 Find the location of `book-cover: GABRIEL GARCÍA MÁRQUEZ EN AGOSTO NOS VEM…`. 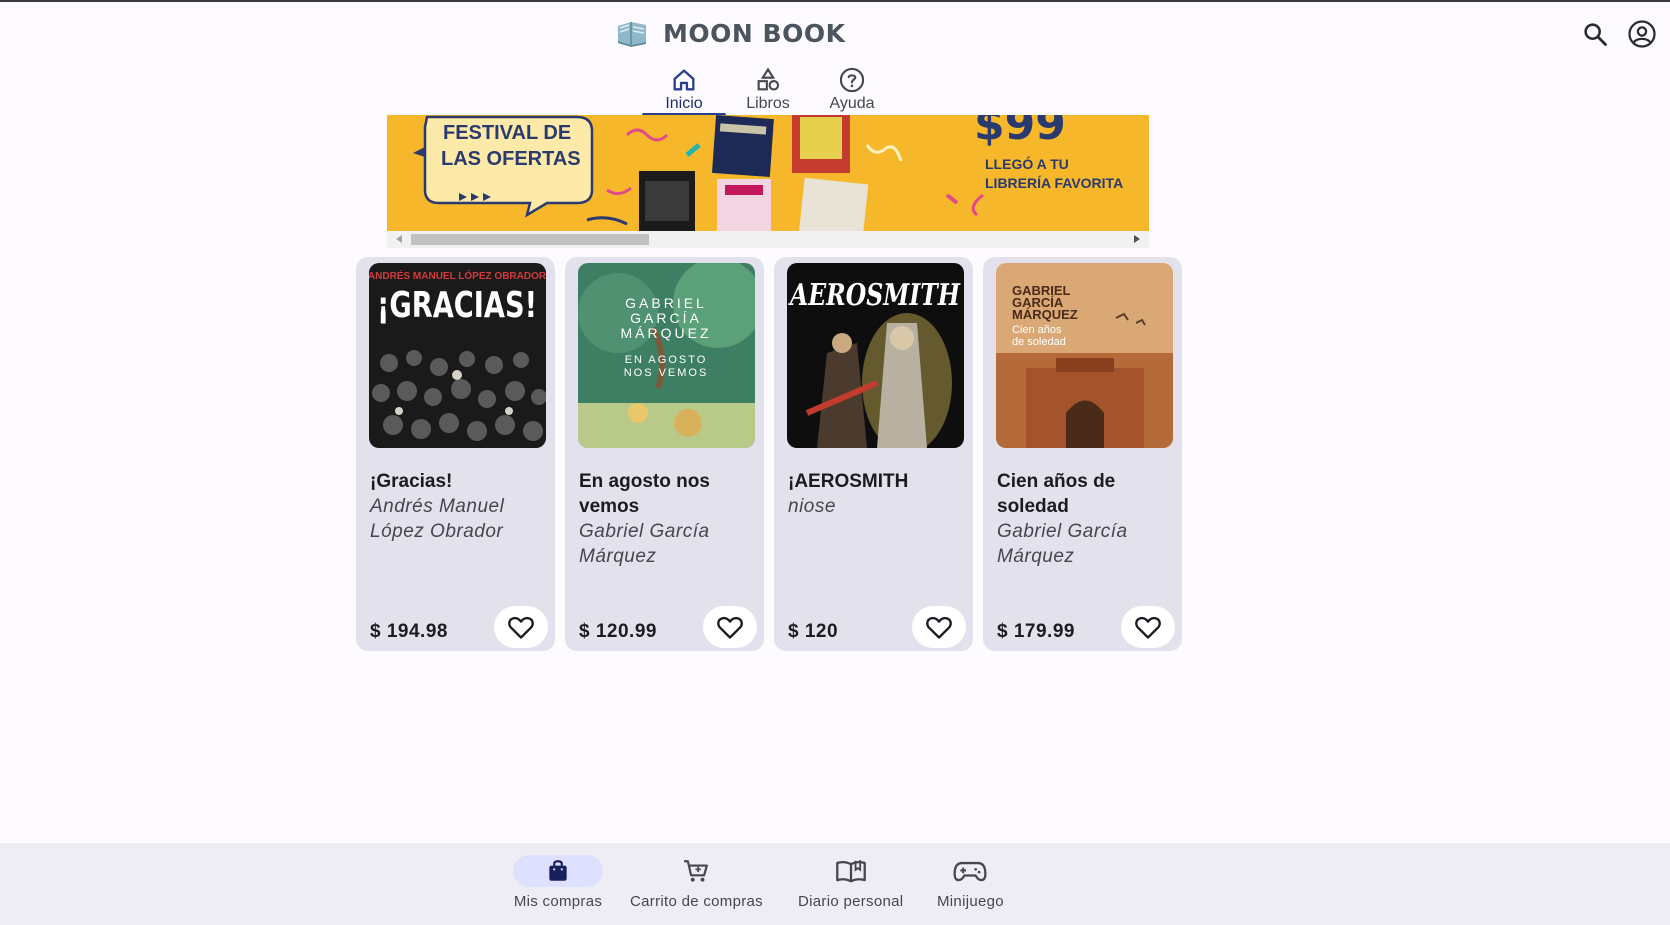

book-cover: GABRIEL GARCÍA MÁRQUEZ EN AGOSTO NOS VEM… is located at coordinates (666, 355).